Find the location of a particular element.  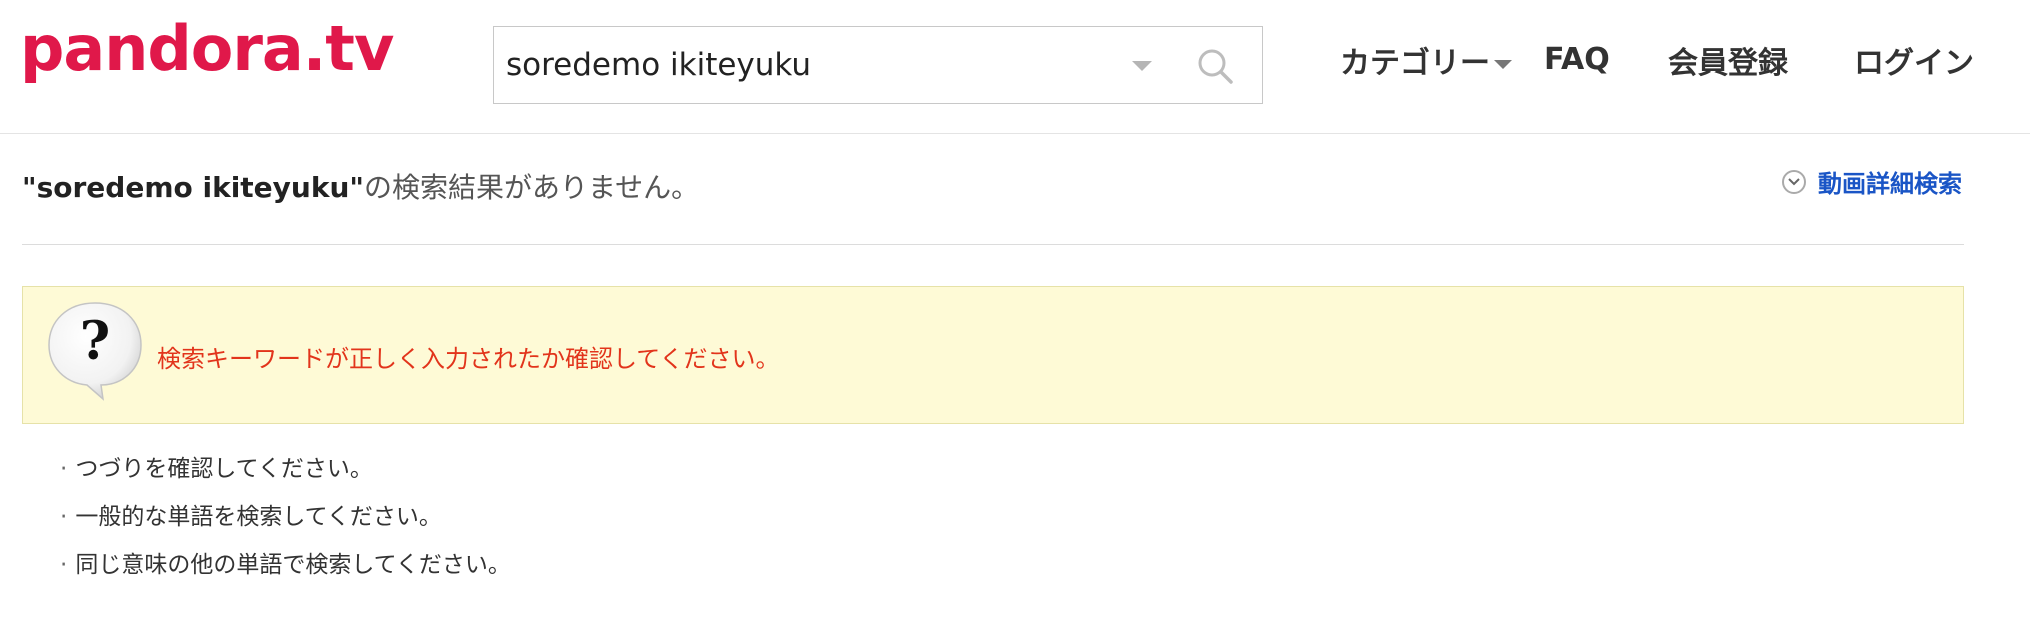

result-keyword: "soredemo ikiteyuku" is located at coordinates (193, 187).